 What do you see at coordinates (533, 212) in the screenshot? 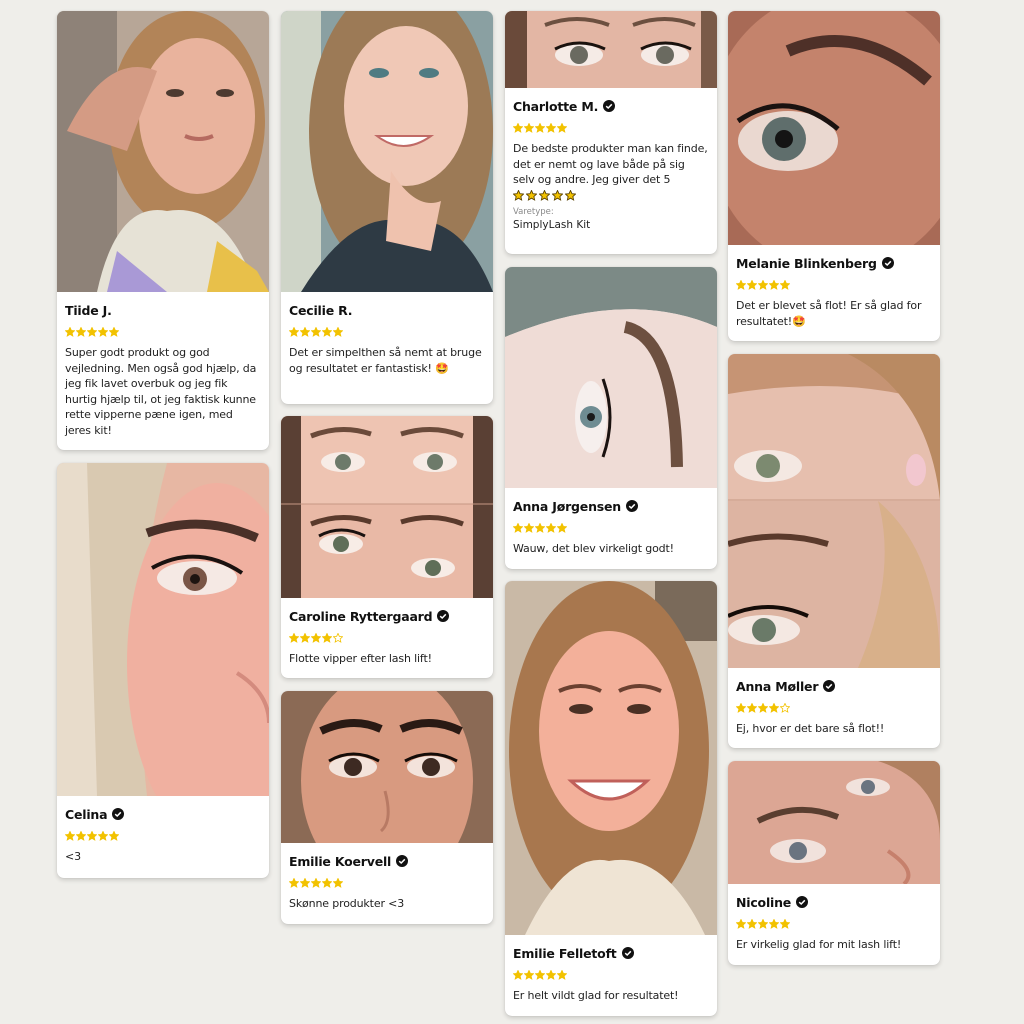
I see `variant-label: Varetype:` at bounding box center [533, 212].